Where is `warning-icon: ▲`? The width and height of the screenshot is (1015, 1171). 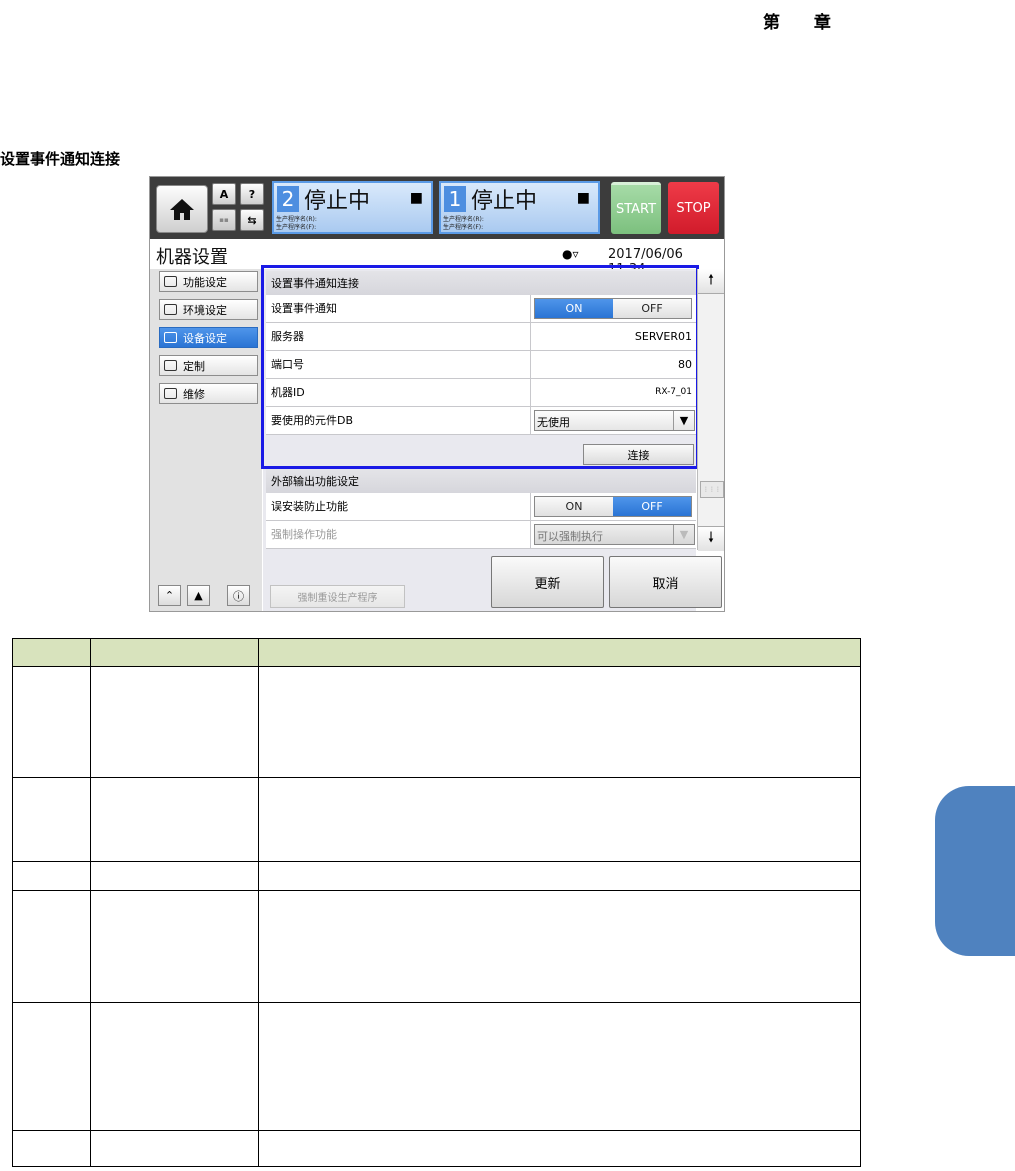
warning-icon: ▲ is located at coordinates (198, 595).